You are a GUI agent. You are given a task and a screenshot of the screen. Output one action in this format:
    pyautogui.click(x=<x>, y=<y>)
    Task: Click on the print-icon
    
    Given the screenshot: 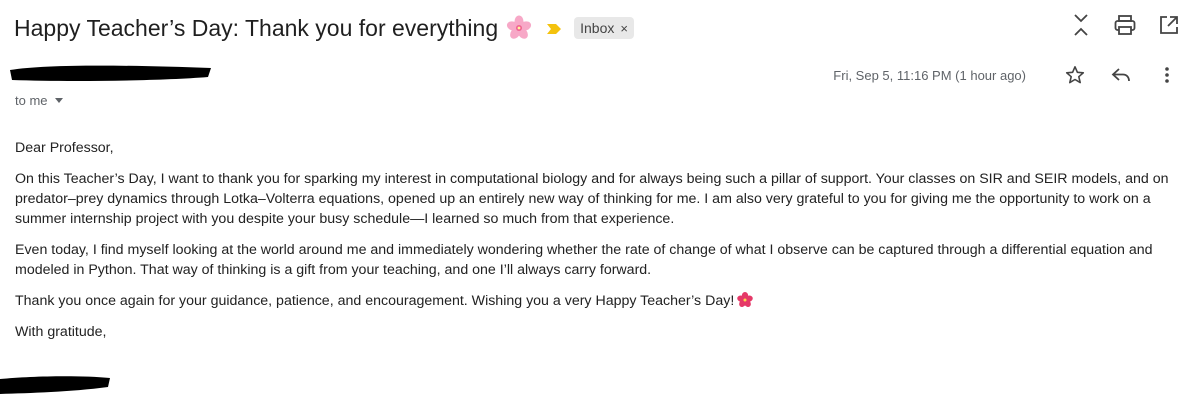 What is the action you would take?
    pyautogui.click(x=1125, y=25)
    